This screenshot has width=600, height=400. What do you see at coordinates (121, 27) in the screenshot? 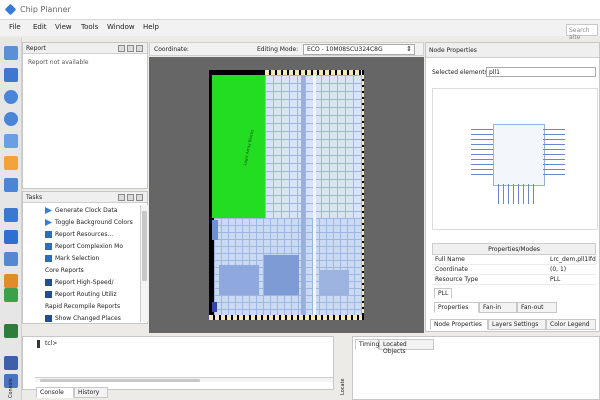
I see `menu-window: Window` at bounding box center [121, 27].